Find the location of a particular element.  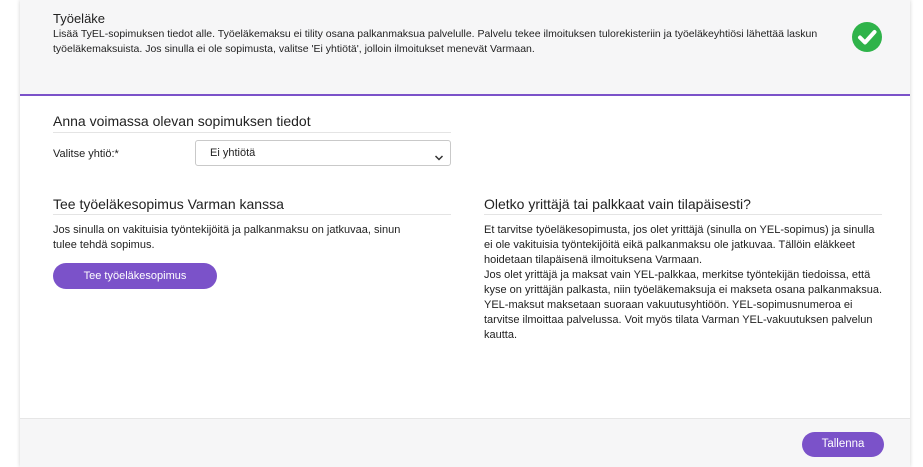

card-footer: Tallenna is located at coordinates (465, 442).